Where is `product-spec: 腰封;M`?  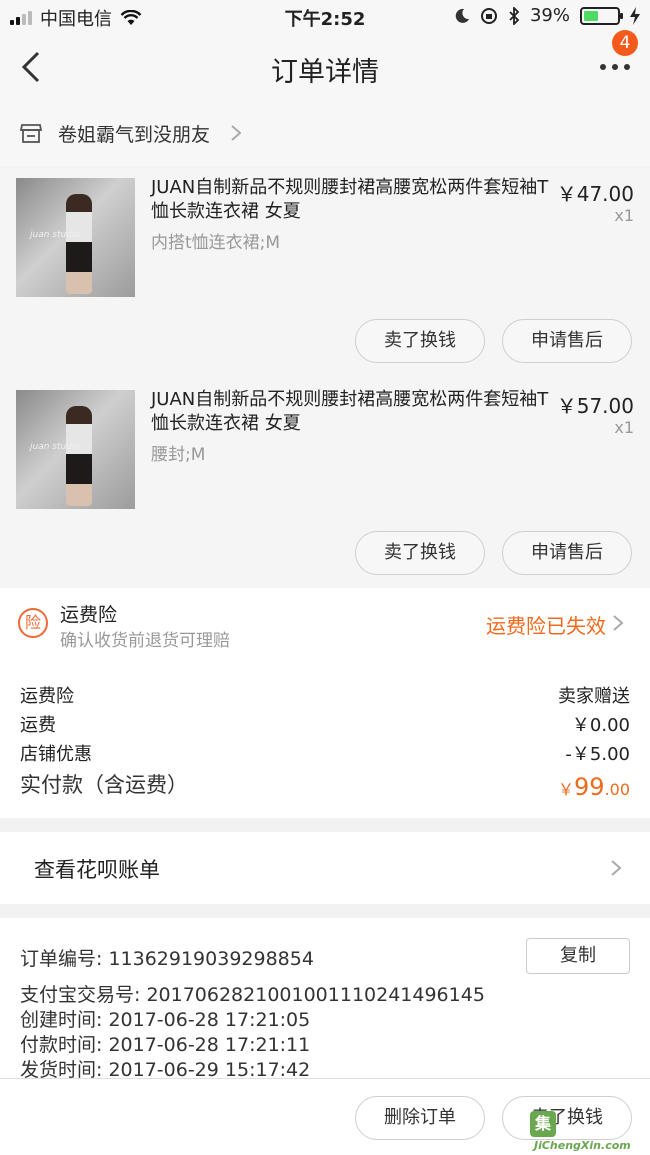 product-spec: 腰封;M is located at coordinates (178, 455).